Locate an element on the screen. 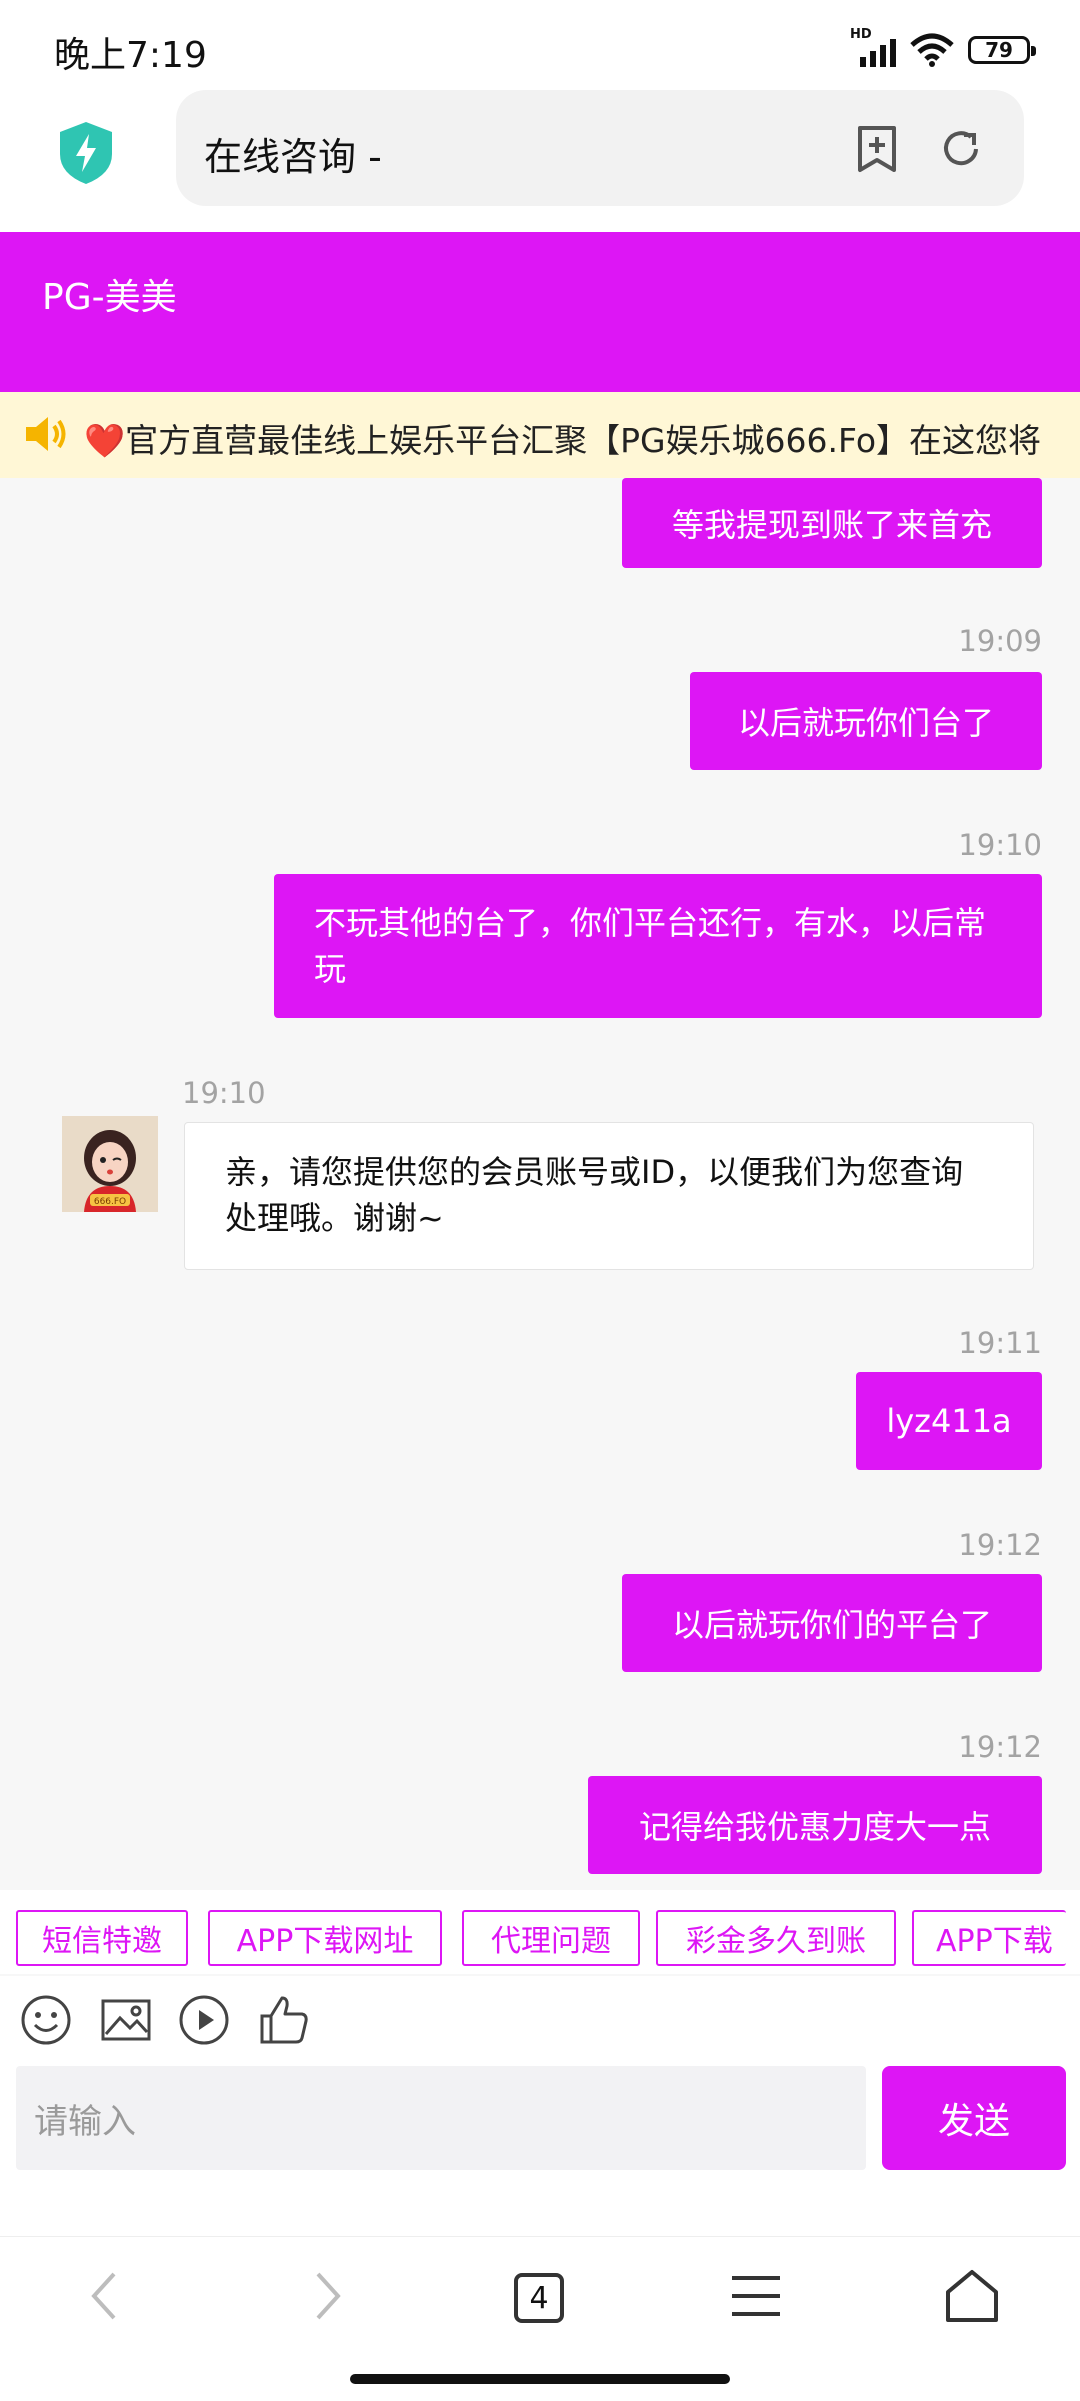 The image size is (1080, 2401). home-indicator is located at coordinates (540, 2379).